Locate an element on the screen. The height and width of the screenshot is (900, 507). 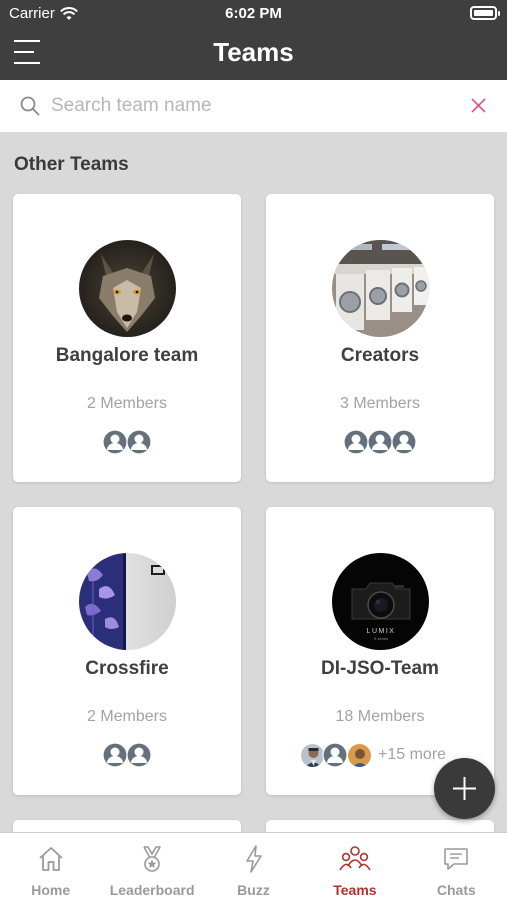
trophy-icon is located at coordinates (152, 859).